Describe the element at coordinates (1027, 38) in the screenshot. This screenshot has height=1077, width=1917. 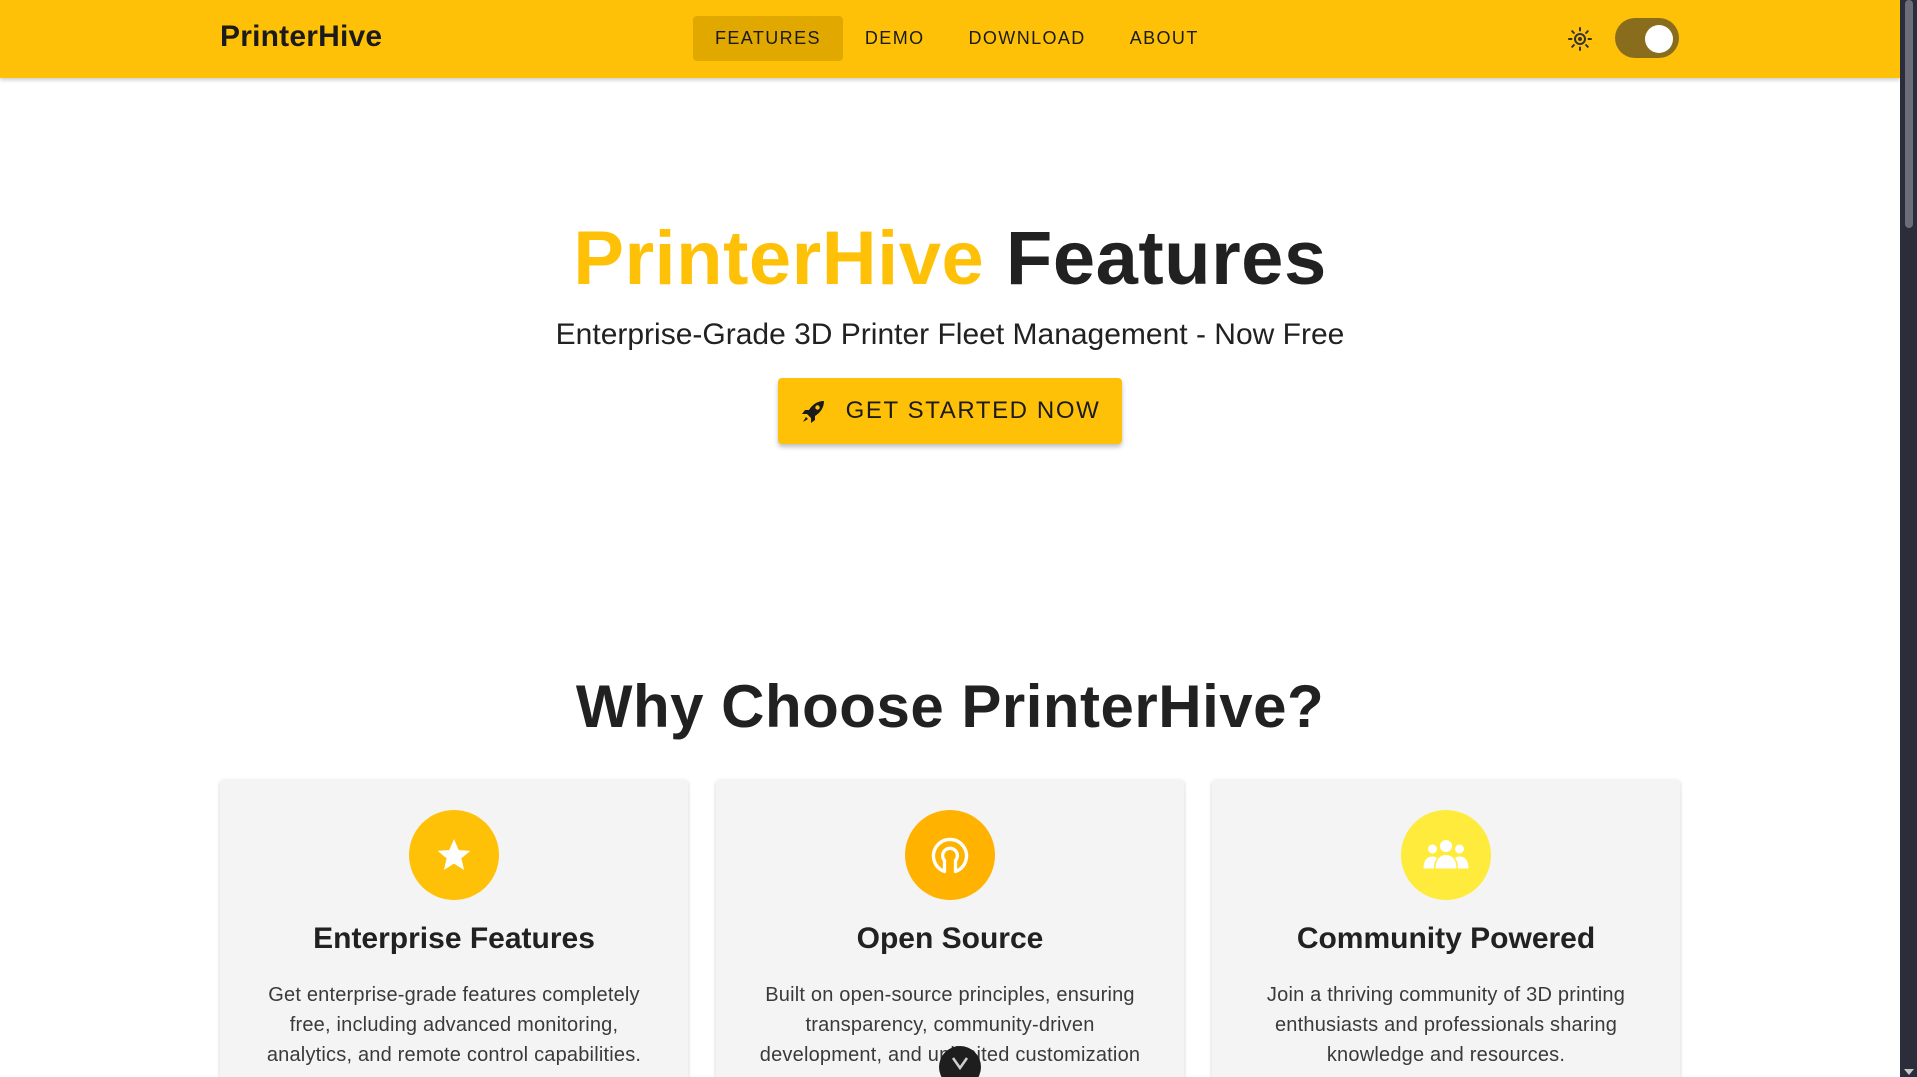
I see `nav-download: DOWNLOAD` at that location.